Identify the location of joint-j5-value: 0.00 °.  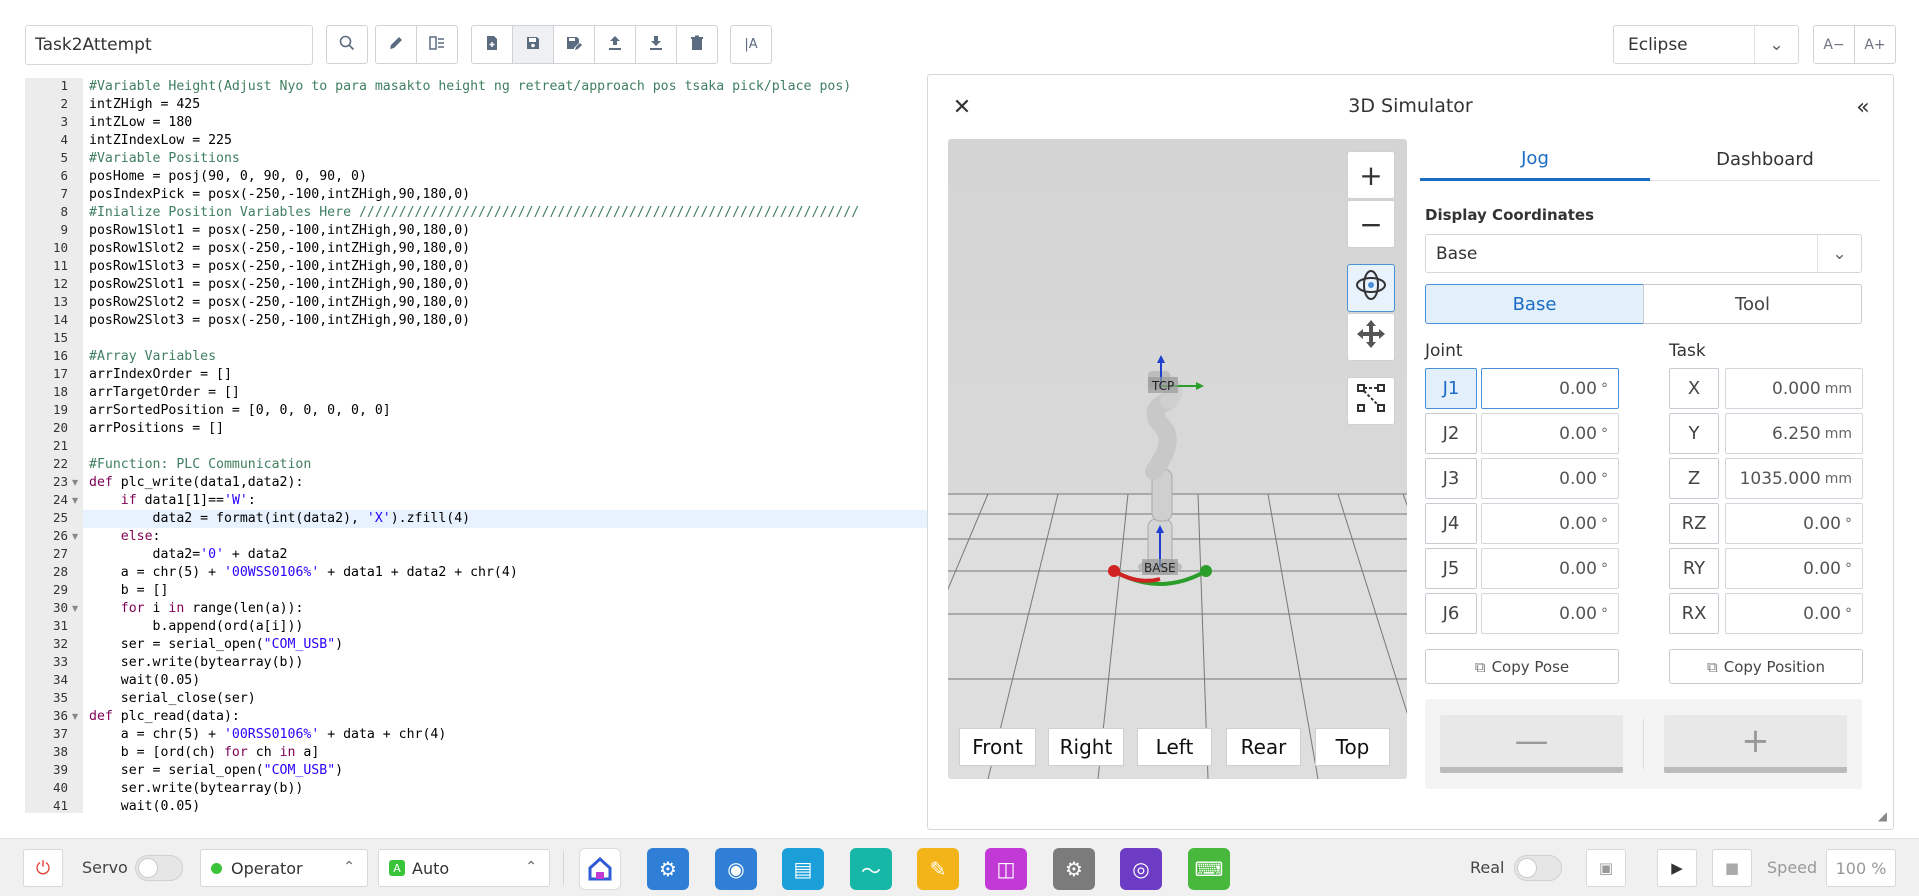
(1550, 568).